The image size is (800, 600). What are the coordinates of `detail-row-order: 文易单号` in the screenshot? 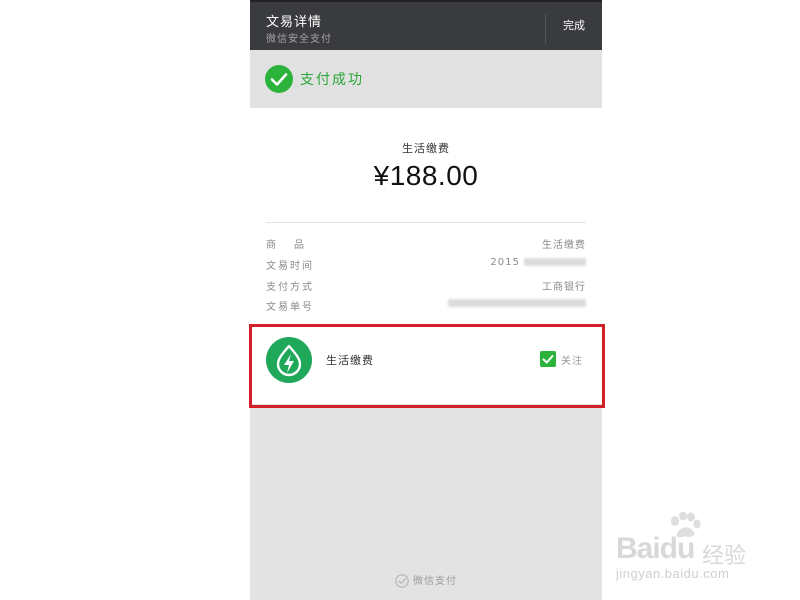 It's located at (426, 307).